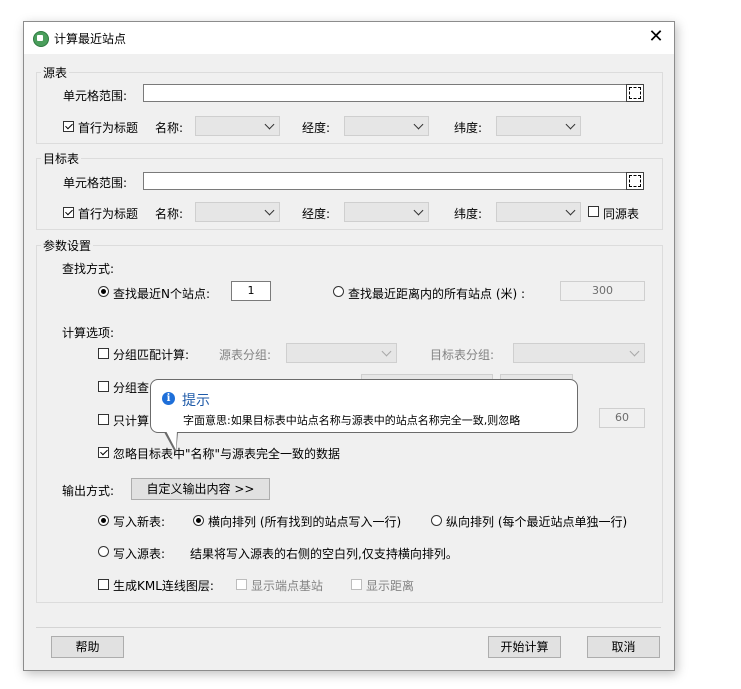 This screenshot has width=741, height=689. What do you see at coordinates (621, 214) in the screenshot?
I see `same-as-source-label: 同源表` at bounding box center [621, 214].